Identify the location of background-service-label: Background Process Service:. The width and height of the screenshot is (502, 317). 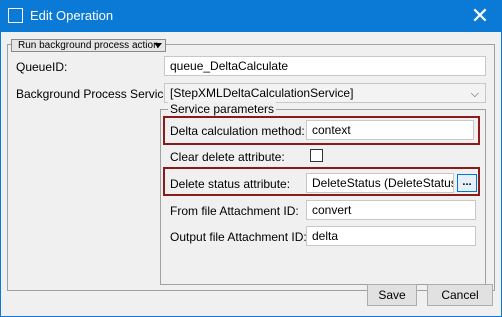
(95, 94).